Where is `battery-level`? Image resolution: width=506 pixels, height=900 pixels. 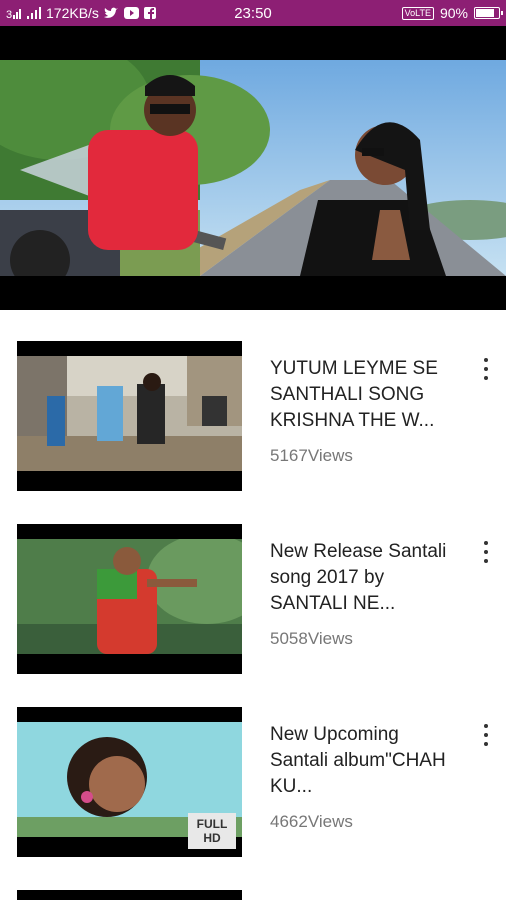
battery-level is located at coordinates (485, 13).